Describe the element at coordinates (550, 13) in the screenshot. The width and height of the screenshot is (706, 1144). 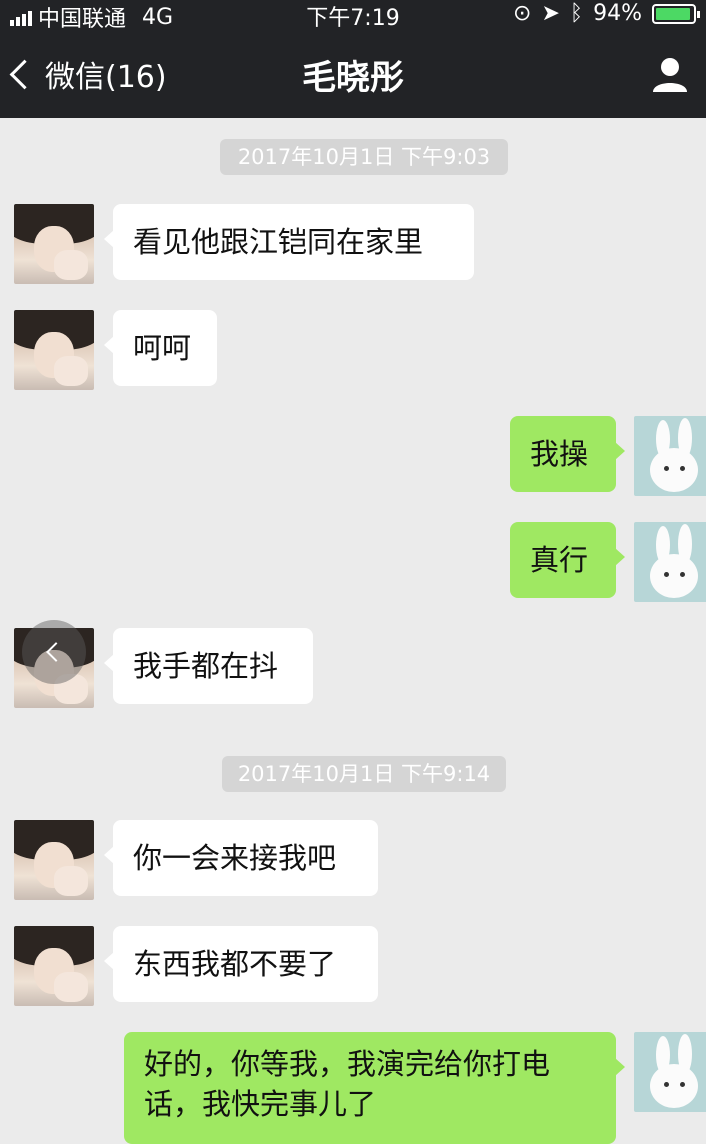
I see `location-icon: ➤` at that location.